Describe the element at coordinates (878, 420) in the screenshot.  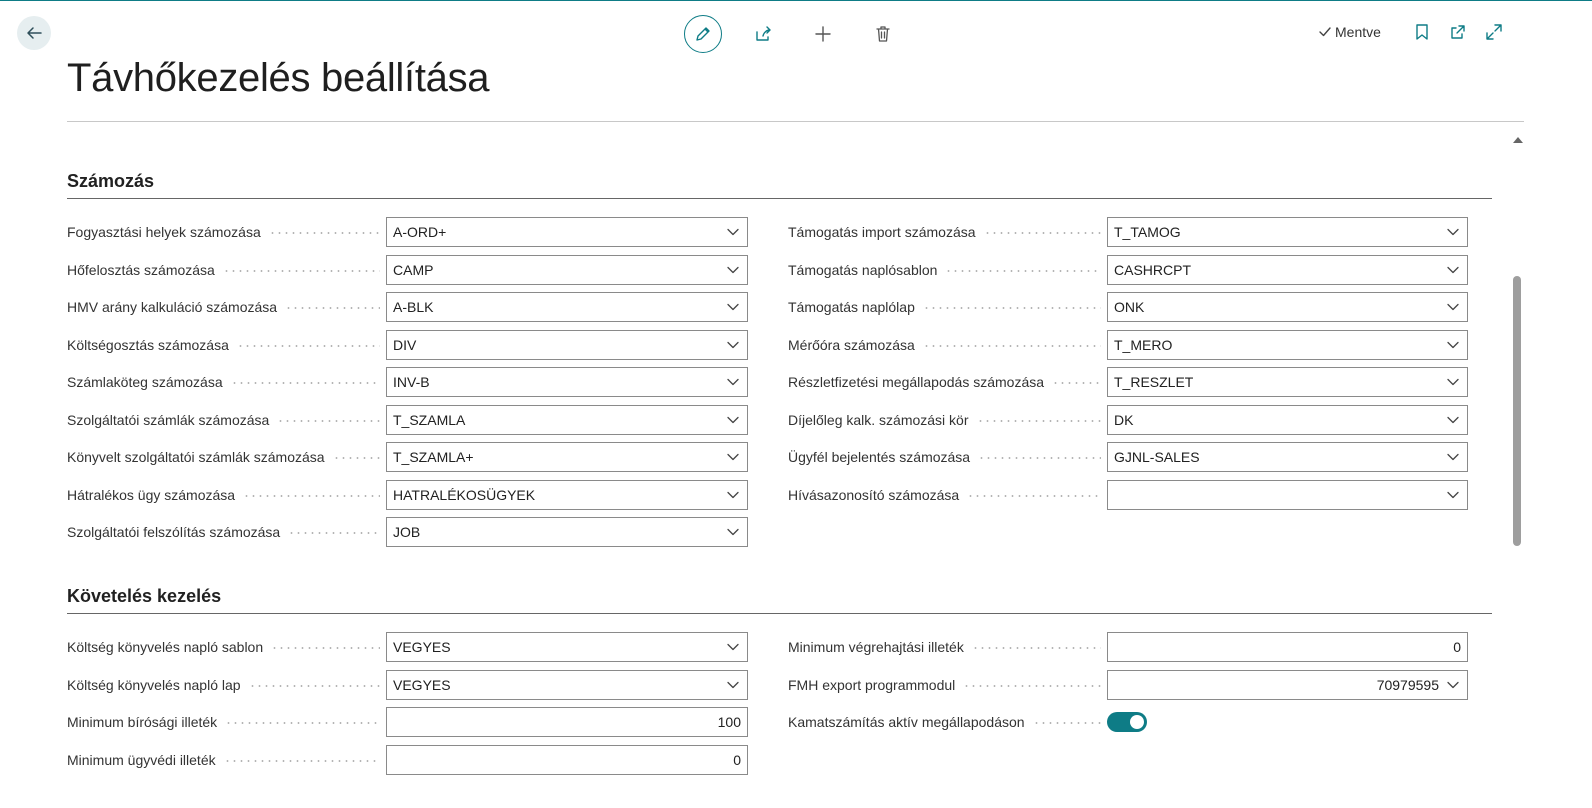
I see `field-label: Díjelőleg kalk. számozási kör` at that location.